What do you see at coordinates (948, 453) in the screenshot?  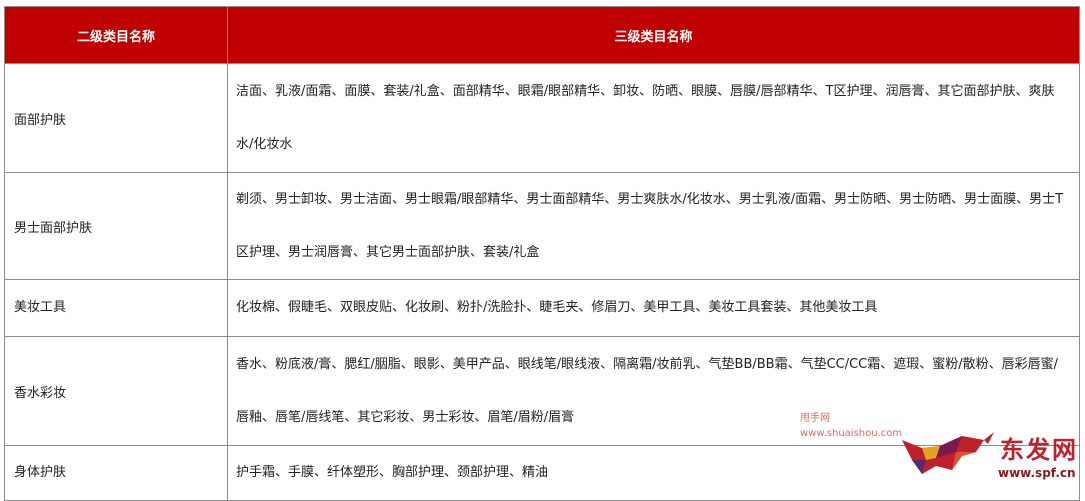 I see `bull-logo-icon` at bounding box center [948, 453].